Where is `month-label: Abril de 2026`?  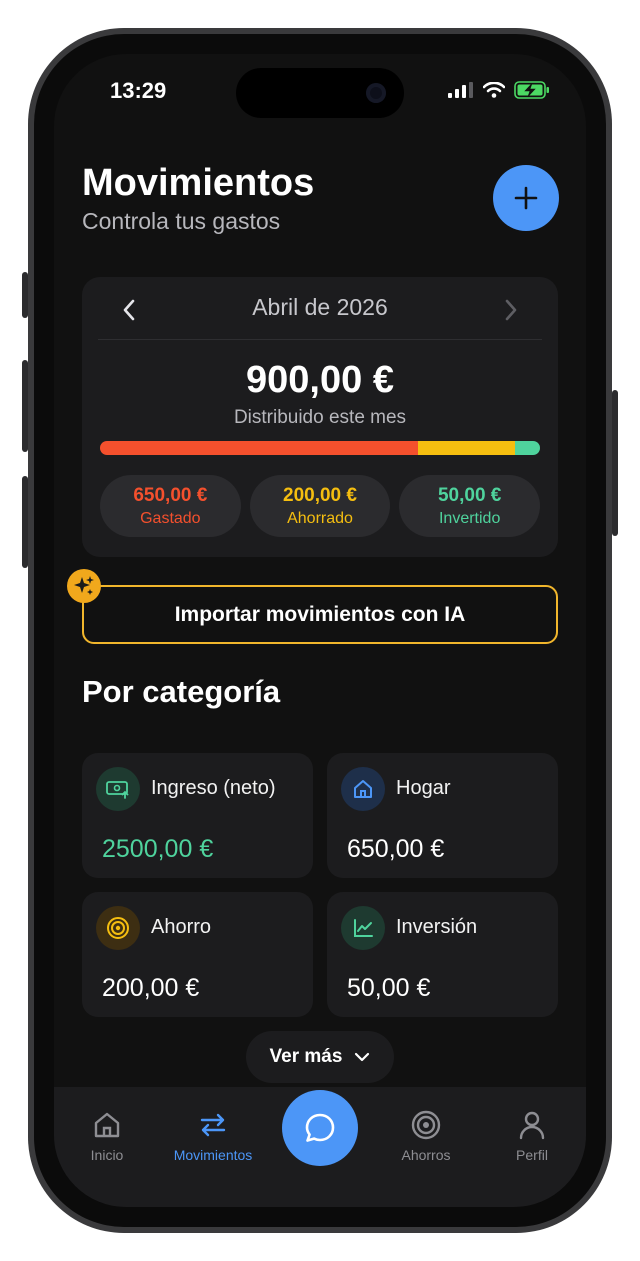 month-label: Abril de 2026 is located at coordinates (320, 307).